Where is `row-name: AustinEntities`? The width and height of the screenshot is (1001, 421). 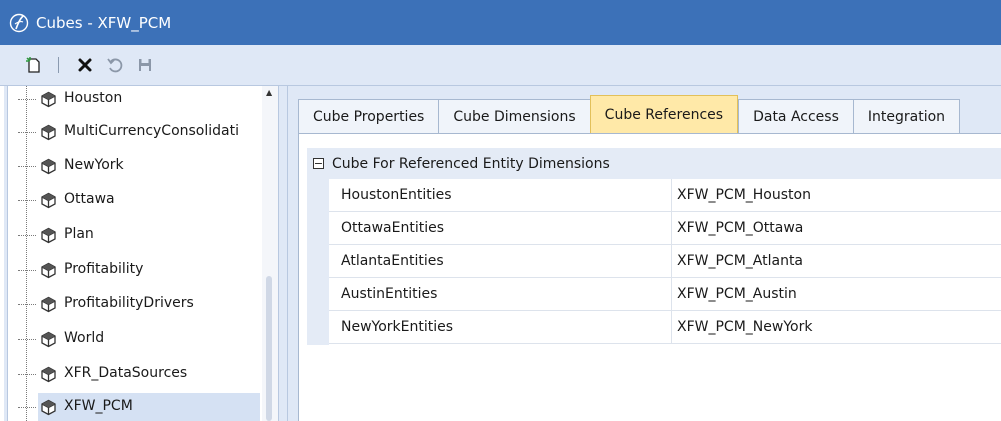 row-name: AustinEntities is located at coordinates (389, 294).